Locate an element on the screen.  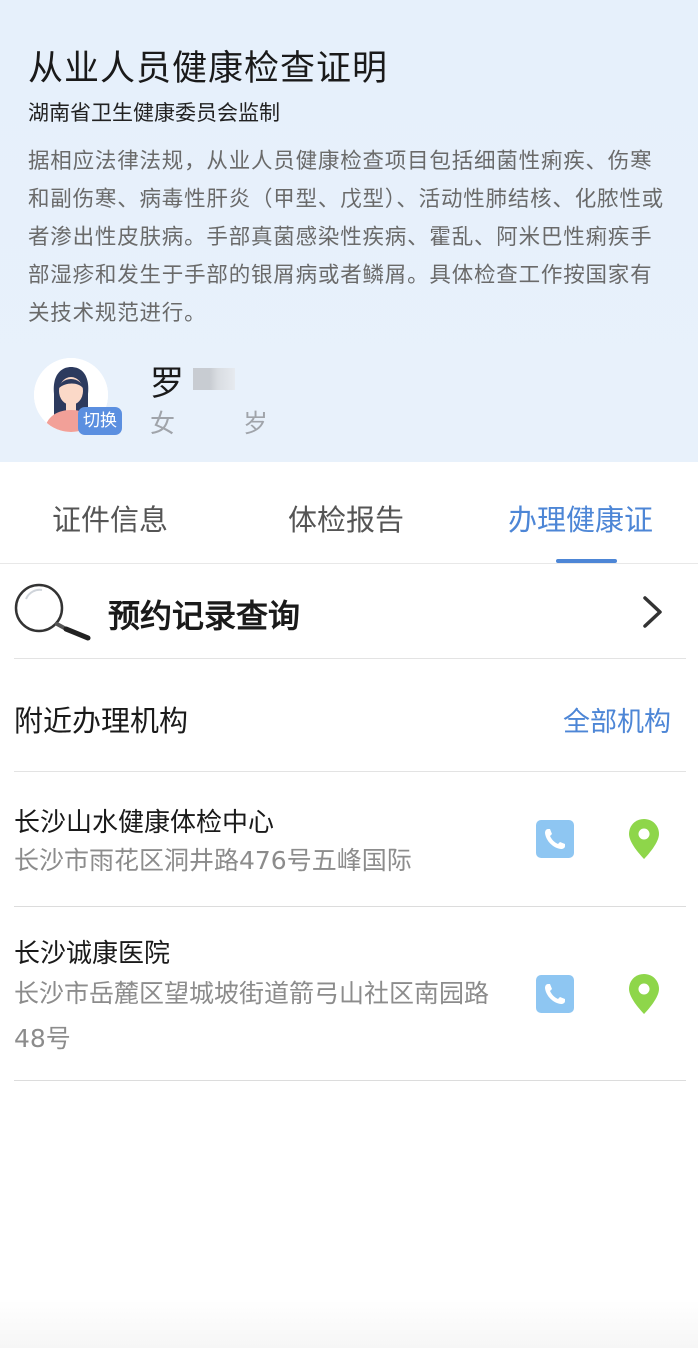
supervisor-text: 湖南省卫生健康委员会监制 is located at coordinates (154, 113).